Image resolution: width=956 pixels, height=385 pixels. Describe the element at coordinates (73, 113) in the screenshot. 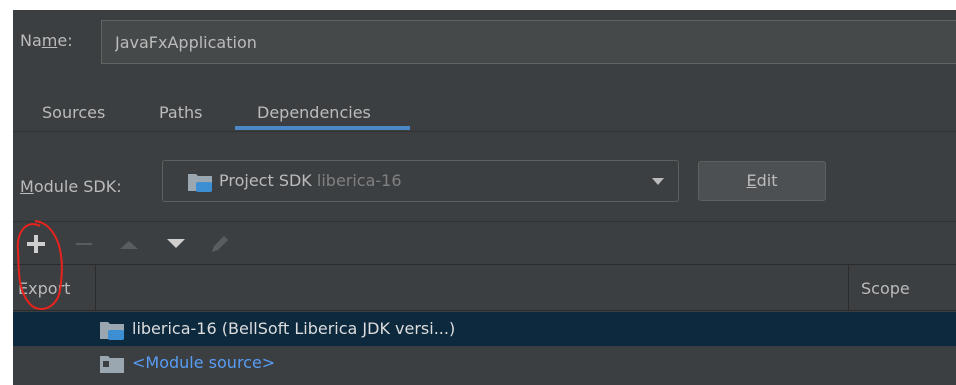

I see `tab-sources: Sources` at that location.